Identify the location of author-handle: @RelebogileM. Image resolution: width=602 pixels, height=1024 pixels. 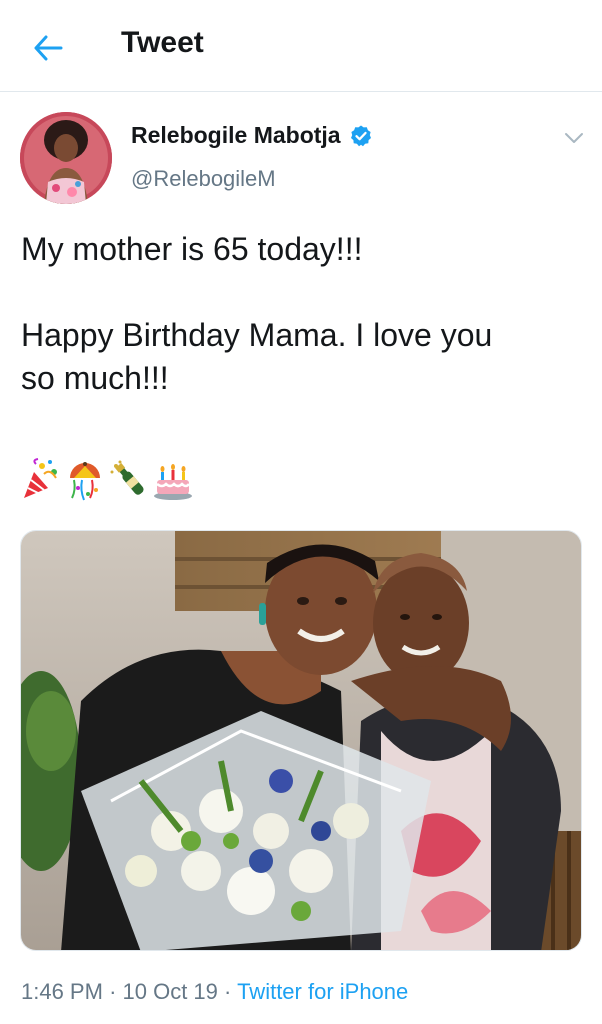
(203, 179).